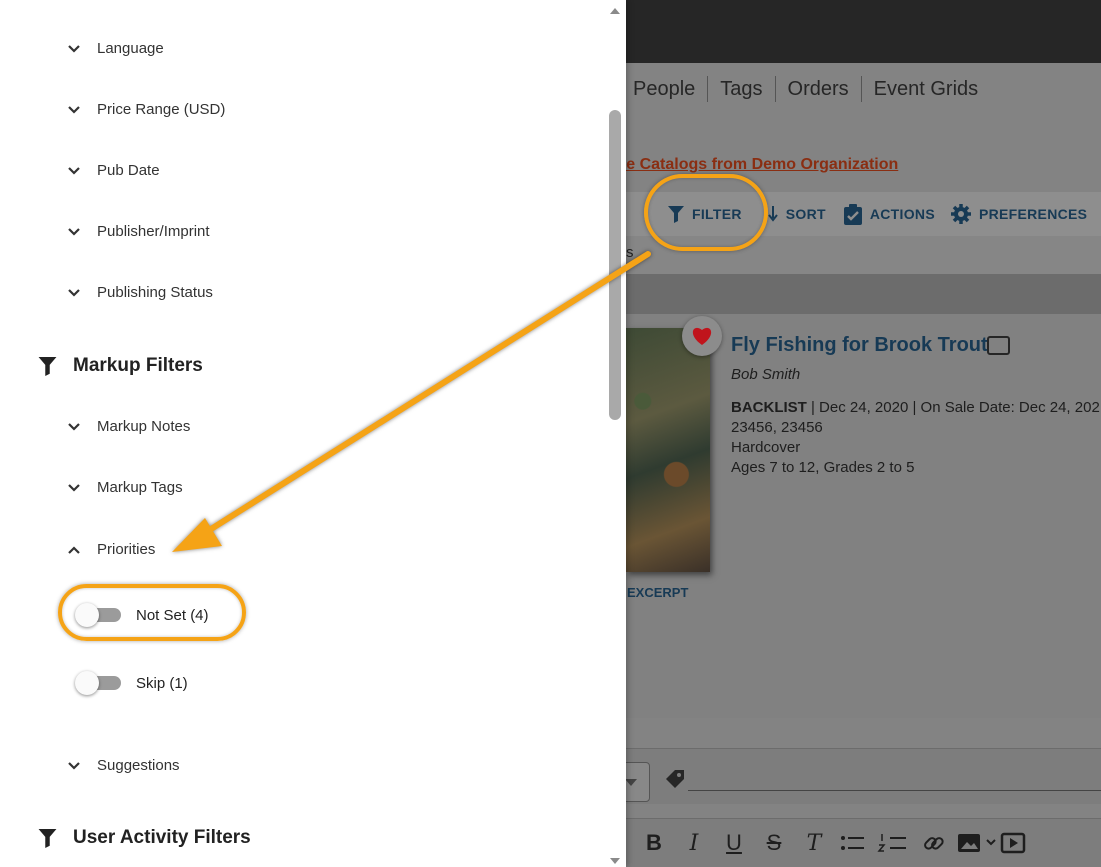 The width and height of the screenshot is (1101, 867). I want to click on sort-button: SORT, so click(796, 214).